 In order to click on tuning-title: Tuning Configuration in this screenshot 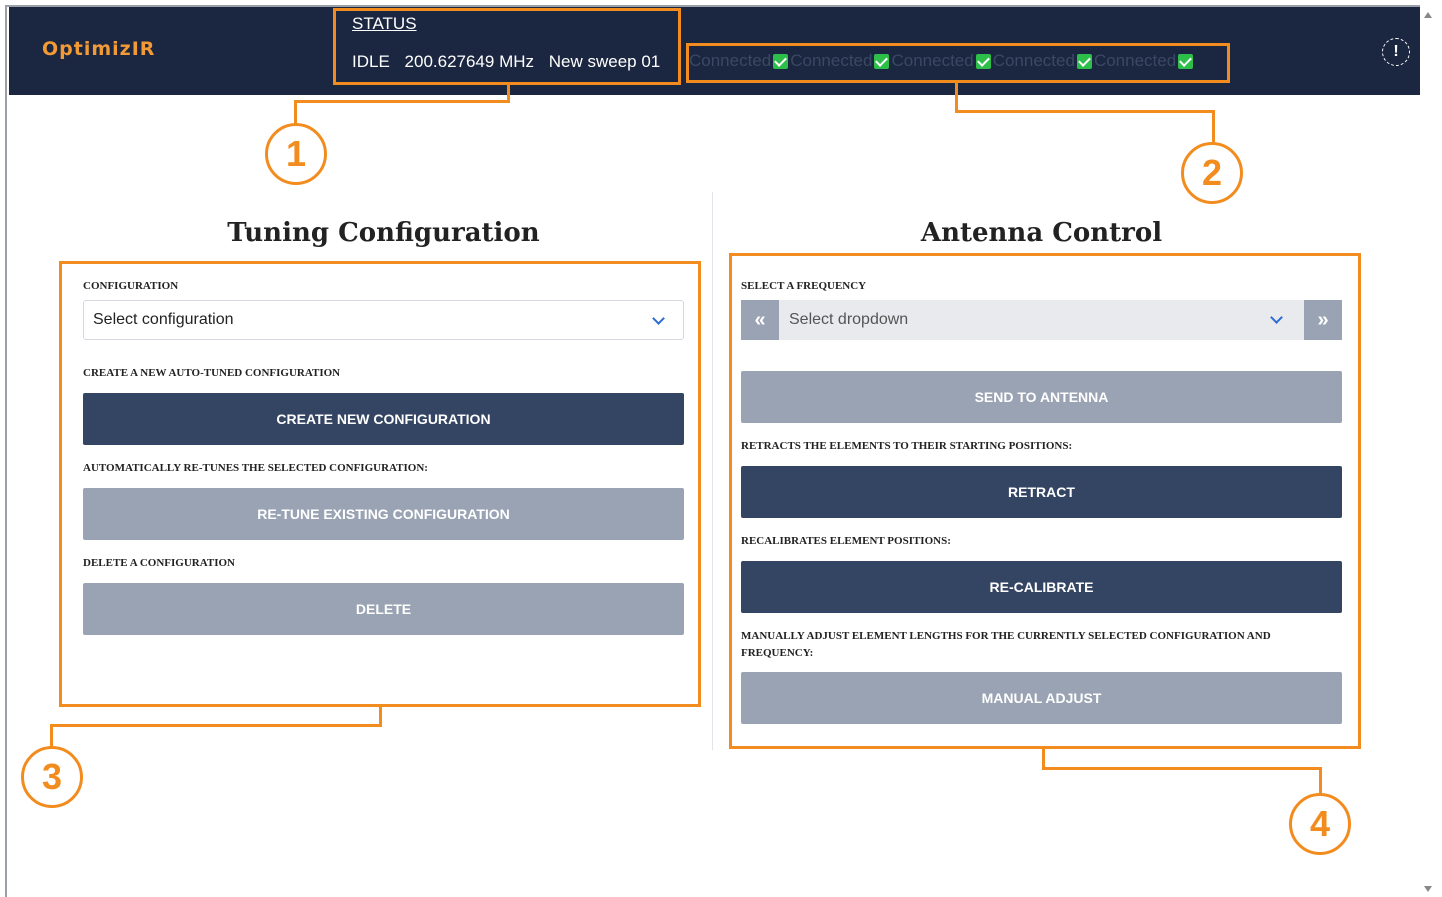, I will do `click(383, 233)`.